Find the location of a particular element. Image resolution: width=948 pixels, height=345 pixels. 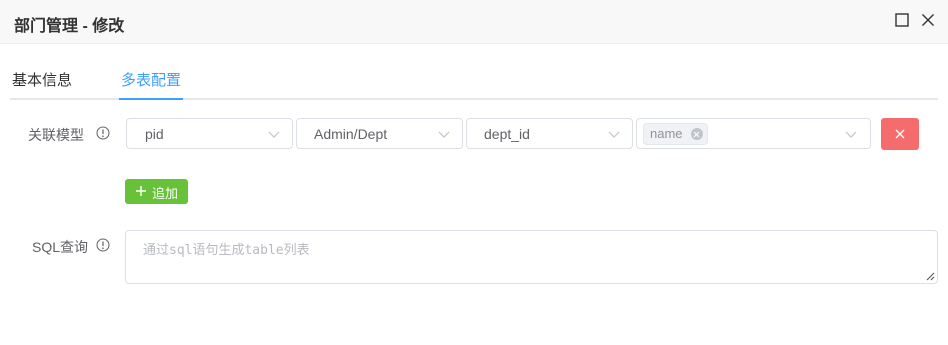

relation-multiselect-fields: name is located at coordinates (753, 133).